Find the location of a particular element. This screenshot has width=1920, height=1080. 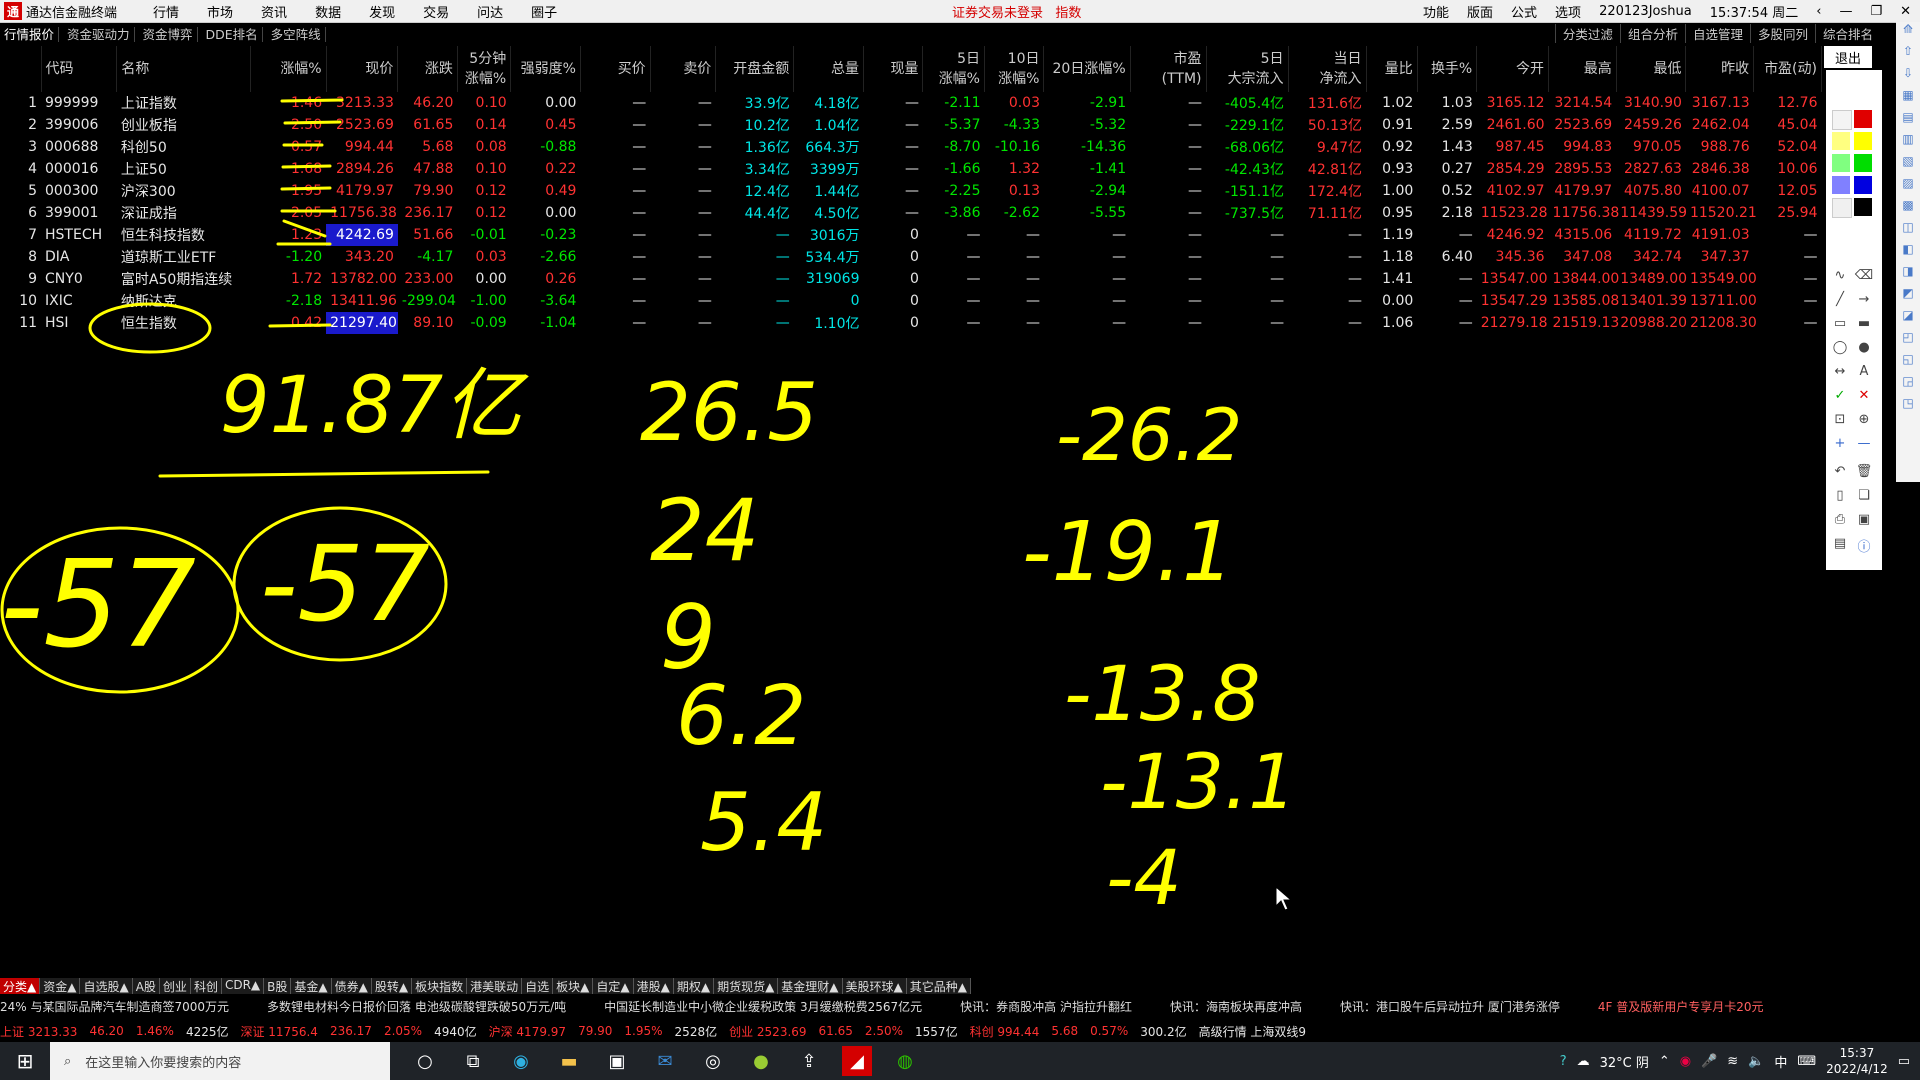

mouse-cursor-icon is located at coordinates (1284, 898).